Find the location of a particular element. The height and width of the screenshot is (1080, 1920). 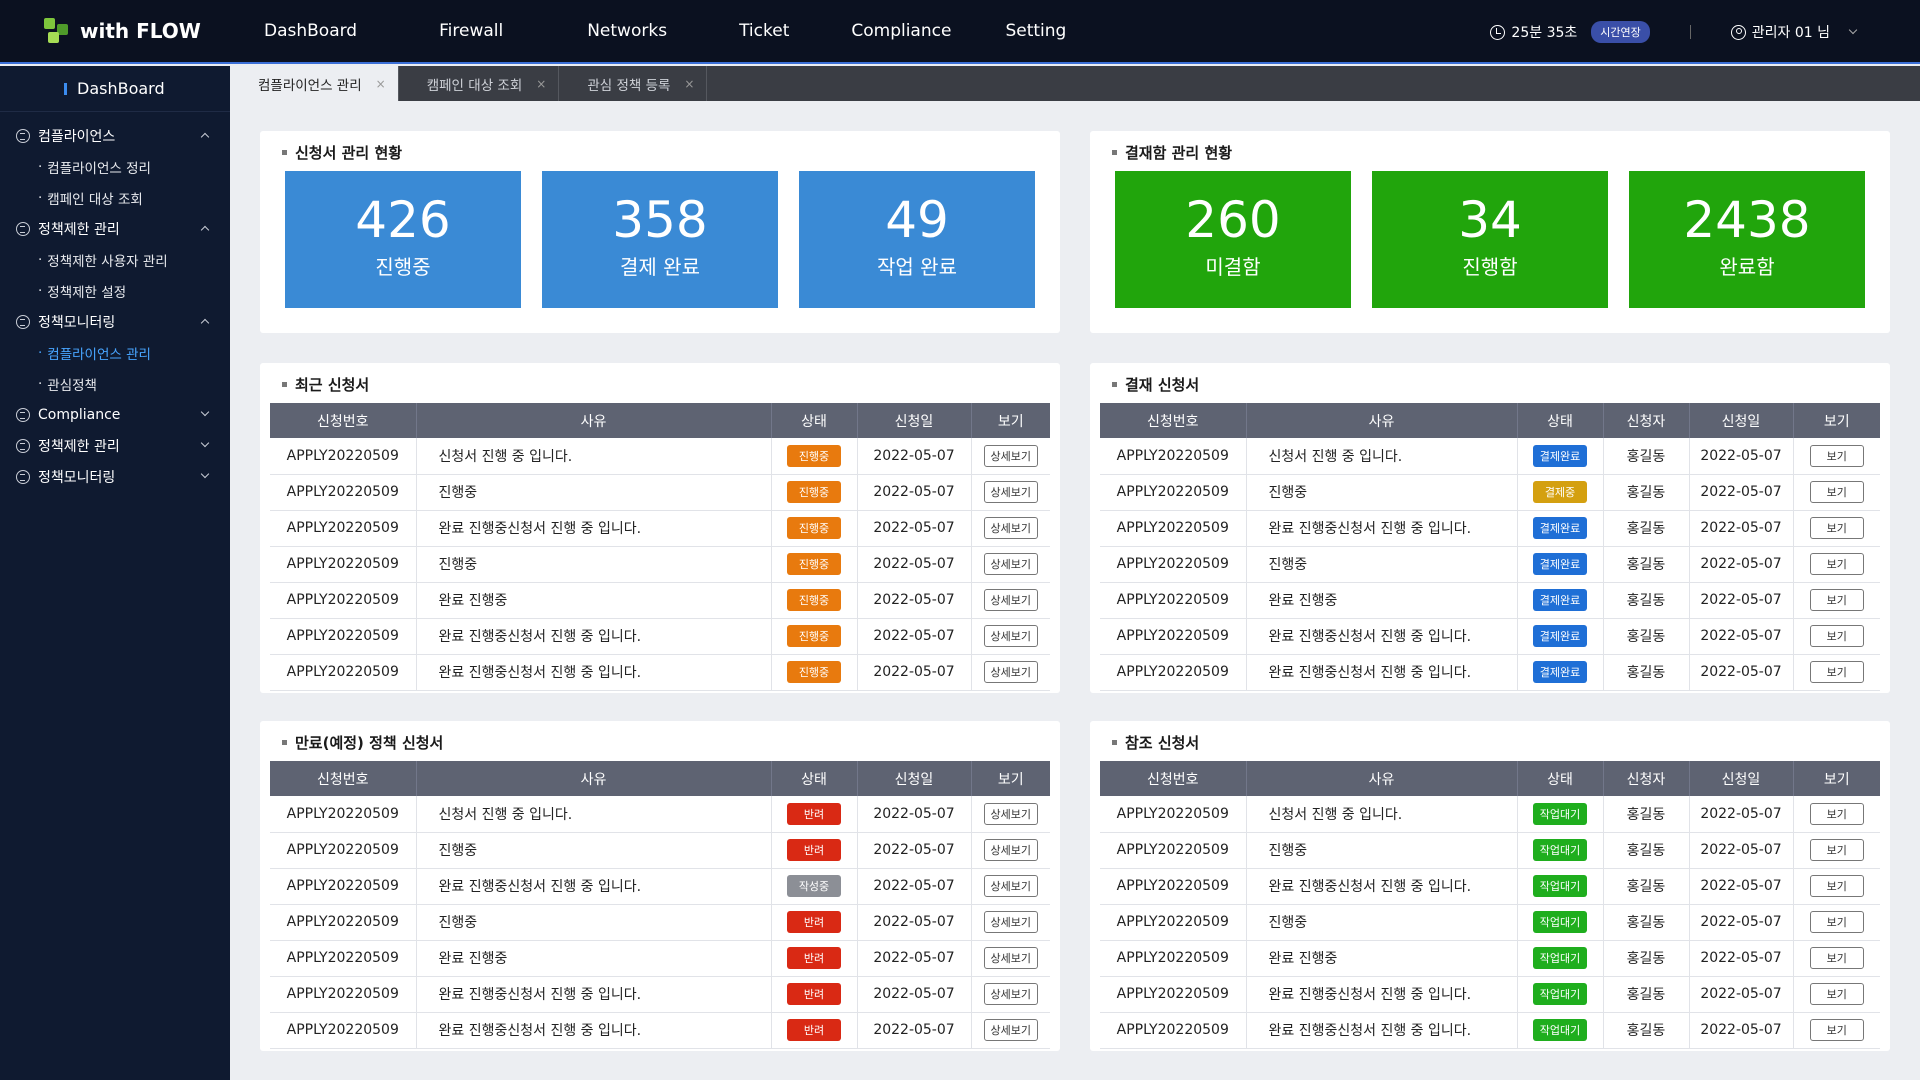

column-header: 신청번호 is located at coordinates (343, 778).